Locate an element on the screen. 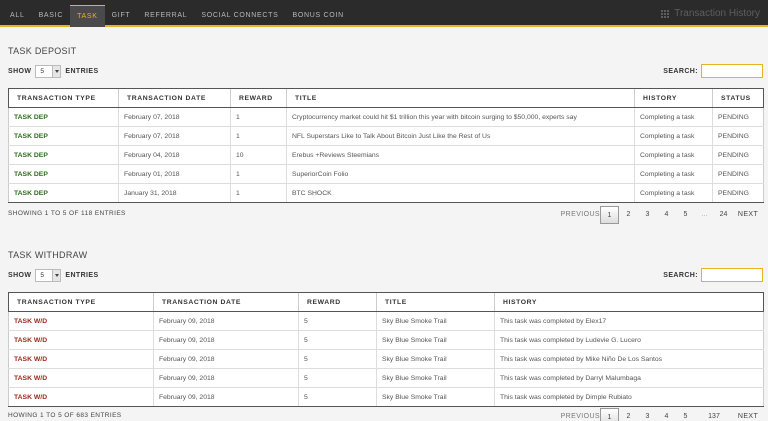  entries-info: SHOWING 1 TO 5 OF 118 ENTRIES is located at coordinates (67, 213).